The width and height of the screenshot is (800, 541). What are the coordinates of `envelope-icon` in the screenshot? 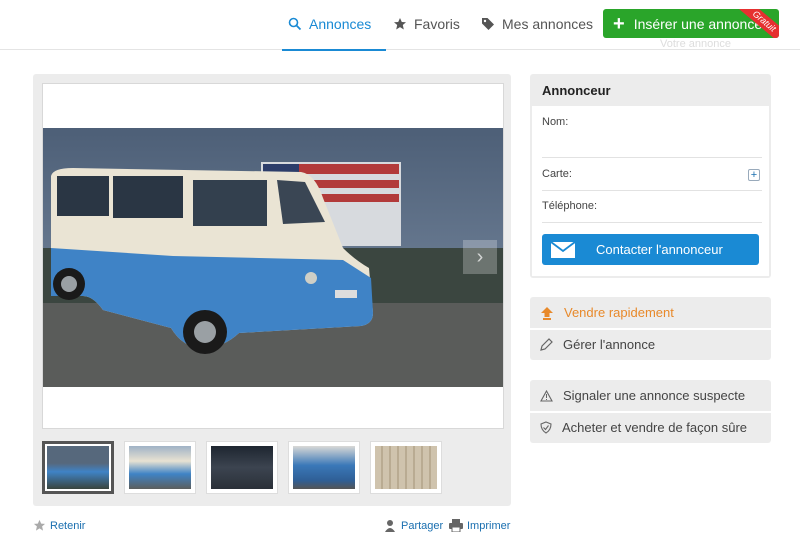 It's located at (563, 249).